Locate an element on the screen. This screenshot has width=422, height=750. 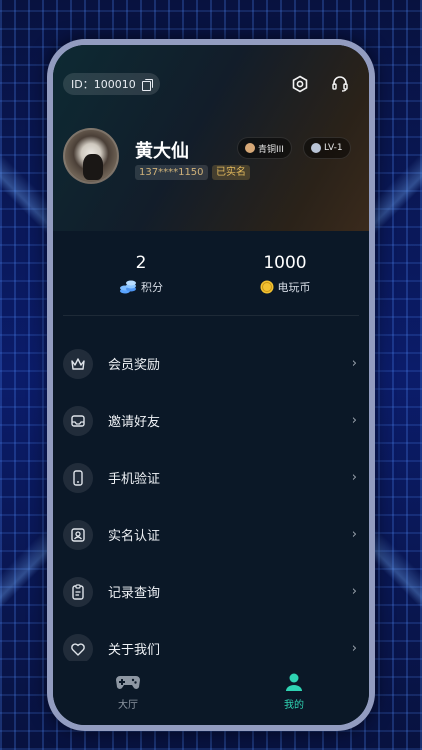
tab-mine-label: 我的 is located at coordinates (294, 705).